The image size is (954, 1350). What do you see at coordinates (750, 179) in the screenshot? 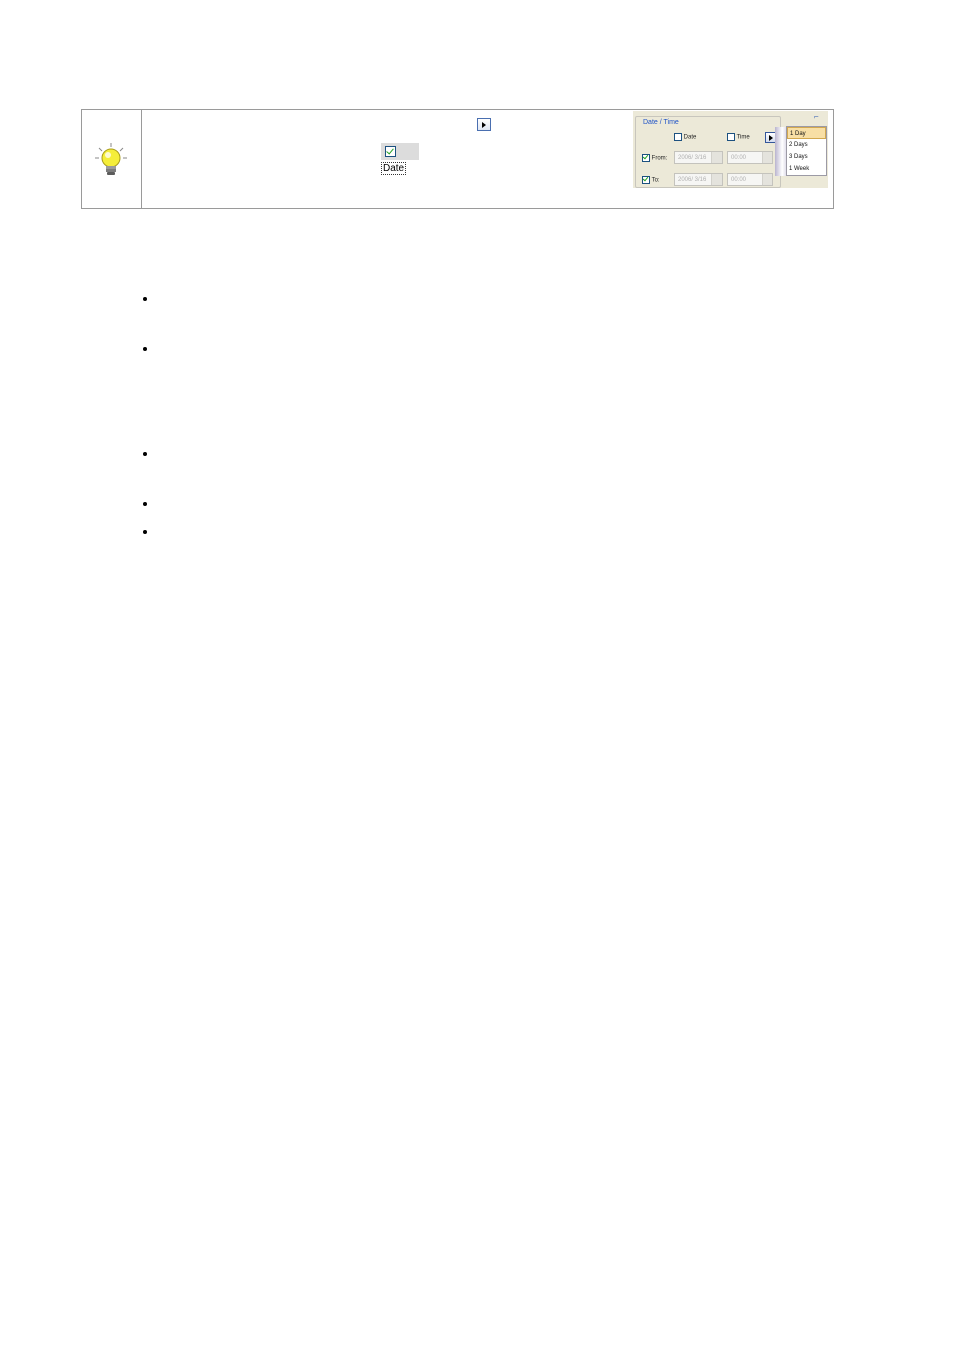
I see `to-time-field: 00:00` at bounding box center [750, 179].